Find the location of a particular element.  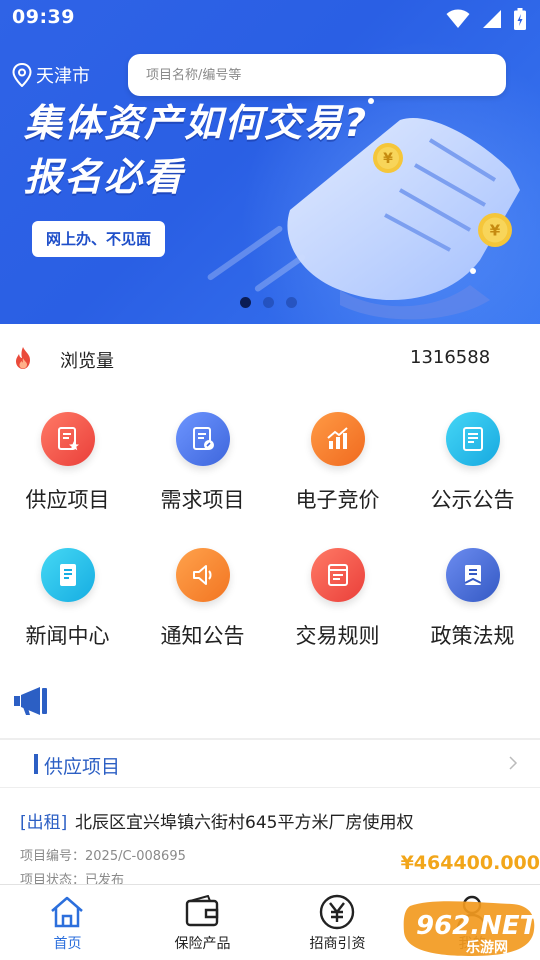

nav-item-insurance: 保险产品 is located at coordinates (202, 922).